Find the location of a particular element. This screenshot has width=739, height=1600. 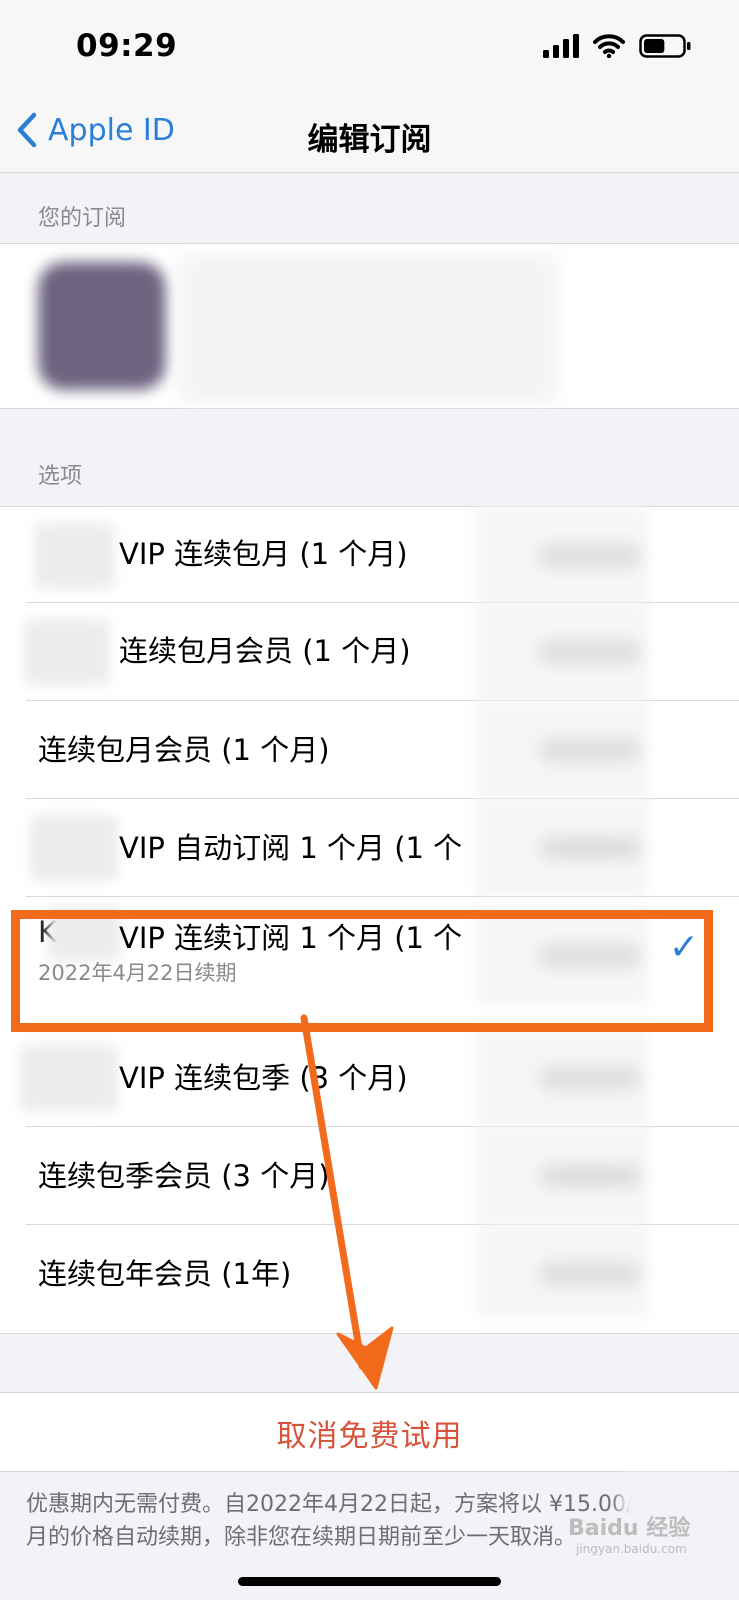

watermark-url: jingyan.baidu.com is located at coordinates (631, 1549).